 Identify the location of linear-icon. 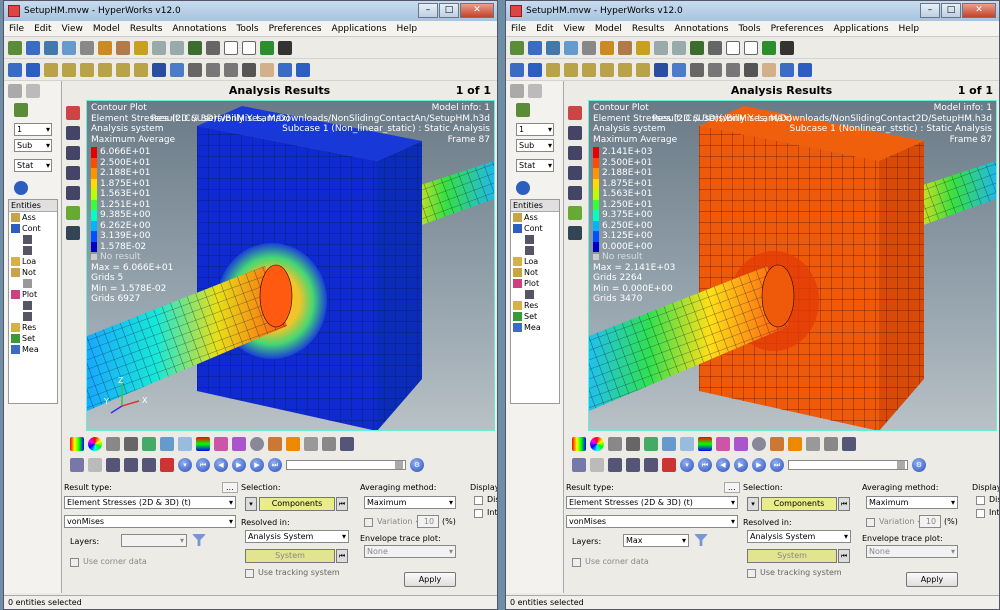
(633, 465).